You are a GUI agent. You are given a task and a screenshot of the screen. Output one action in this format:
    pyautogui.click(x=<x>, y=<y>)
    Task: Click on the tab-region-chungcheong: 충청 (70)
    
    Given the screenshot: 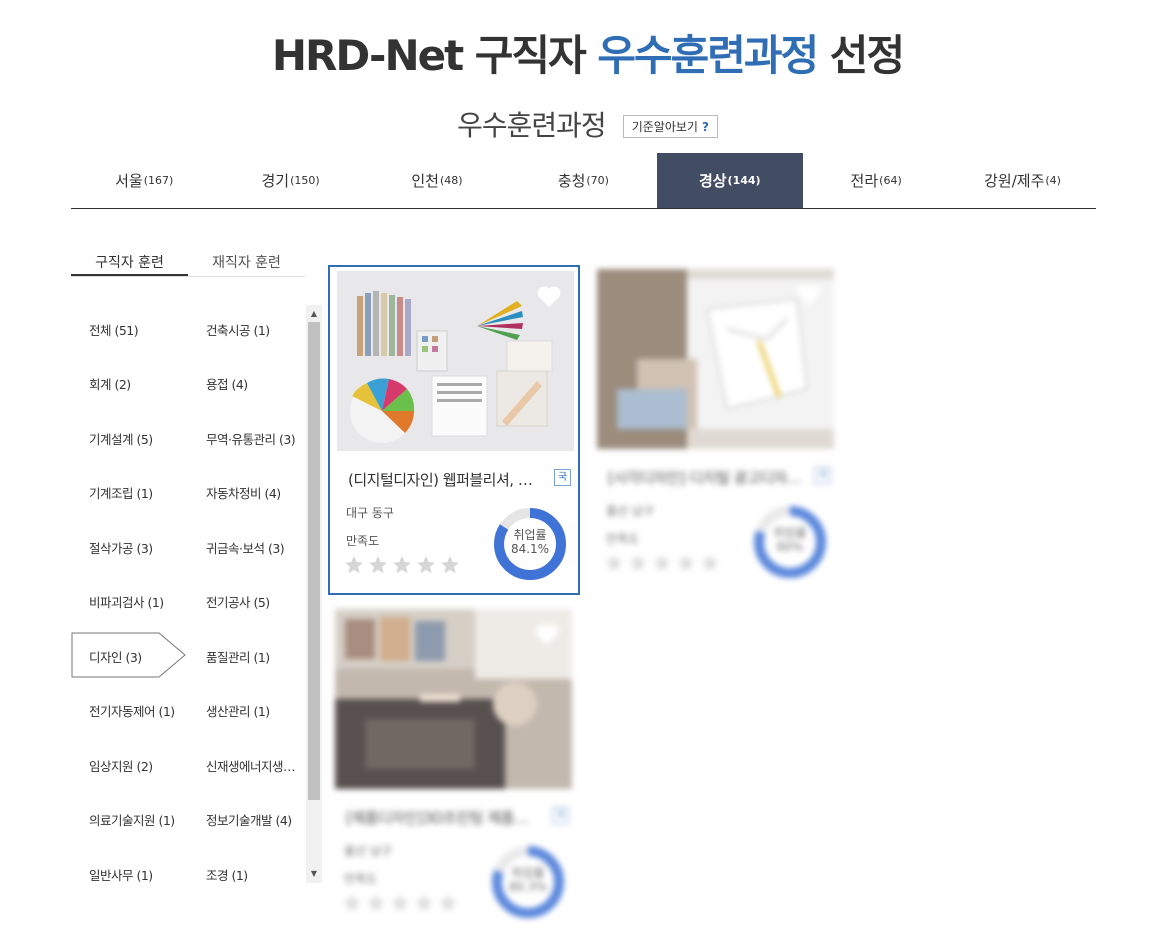 What is the action you would take?
    pyautogui.click(x=583, y=180)
    